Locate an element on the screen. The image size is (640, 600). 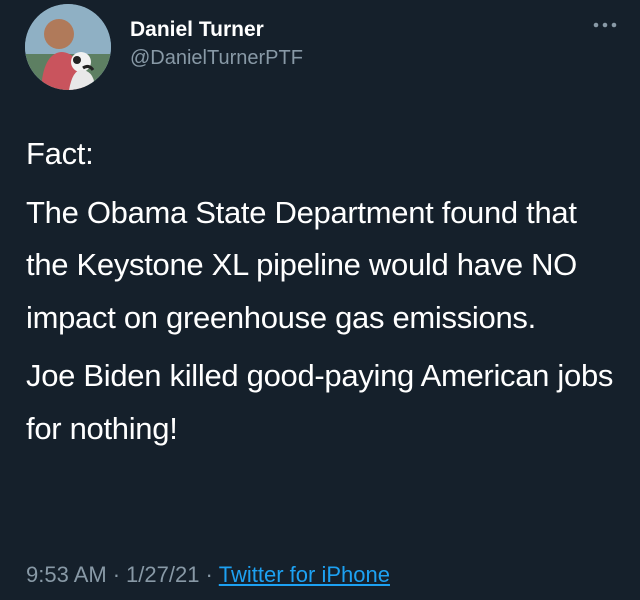
avatar-photo is located at coordinates (68, 47).